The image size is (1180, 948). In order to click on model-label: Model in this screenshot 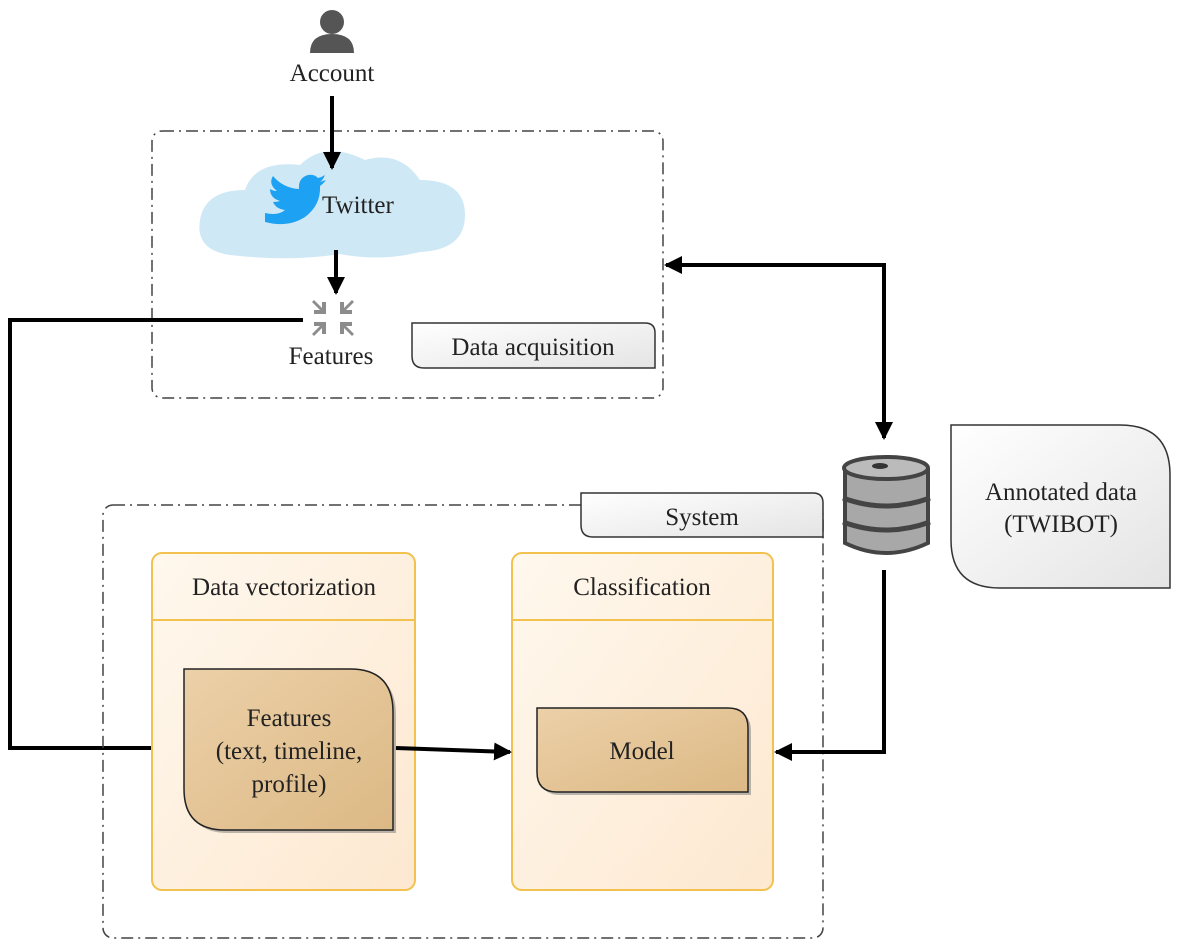, I will do `click(641, 751)`.